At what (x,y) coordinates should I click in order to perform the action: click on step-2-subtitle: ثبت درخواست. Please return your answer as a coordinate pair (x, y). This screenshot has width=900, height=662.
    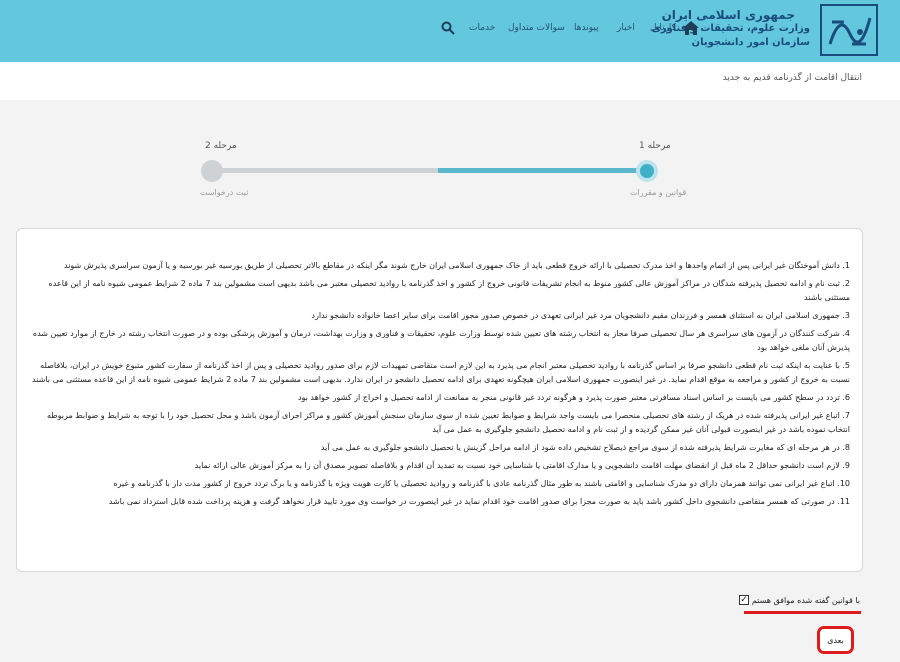
    Looking at the image, I should click on (224, 192).